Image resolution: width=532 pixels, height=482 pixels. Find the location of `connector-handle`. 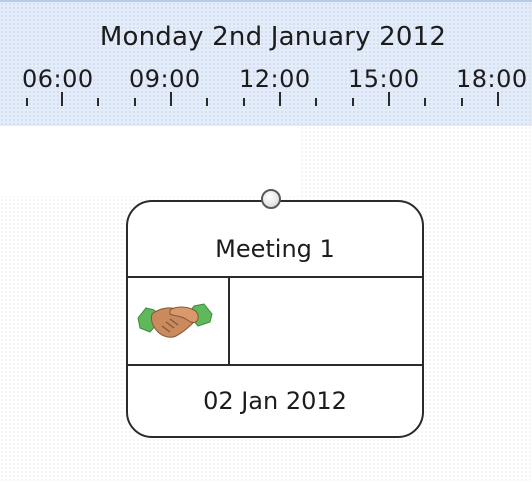

connector-handle is located at coordinates (271, 199).